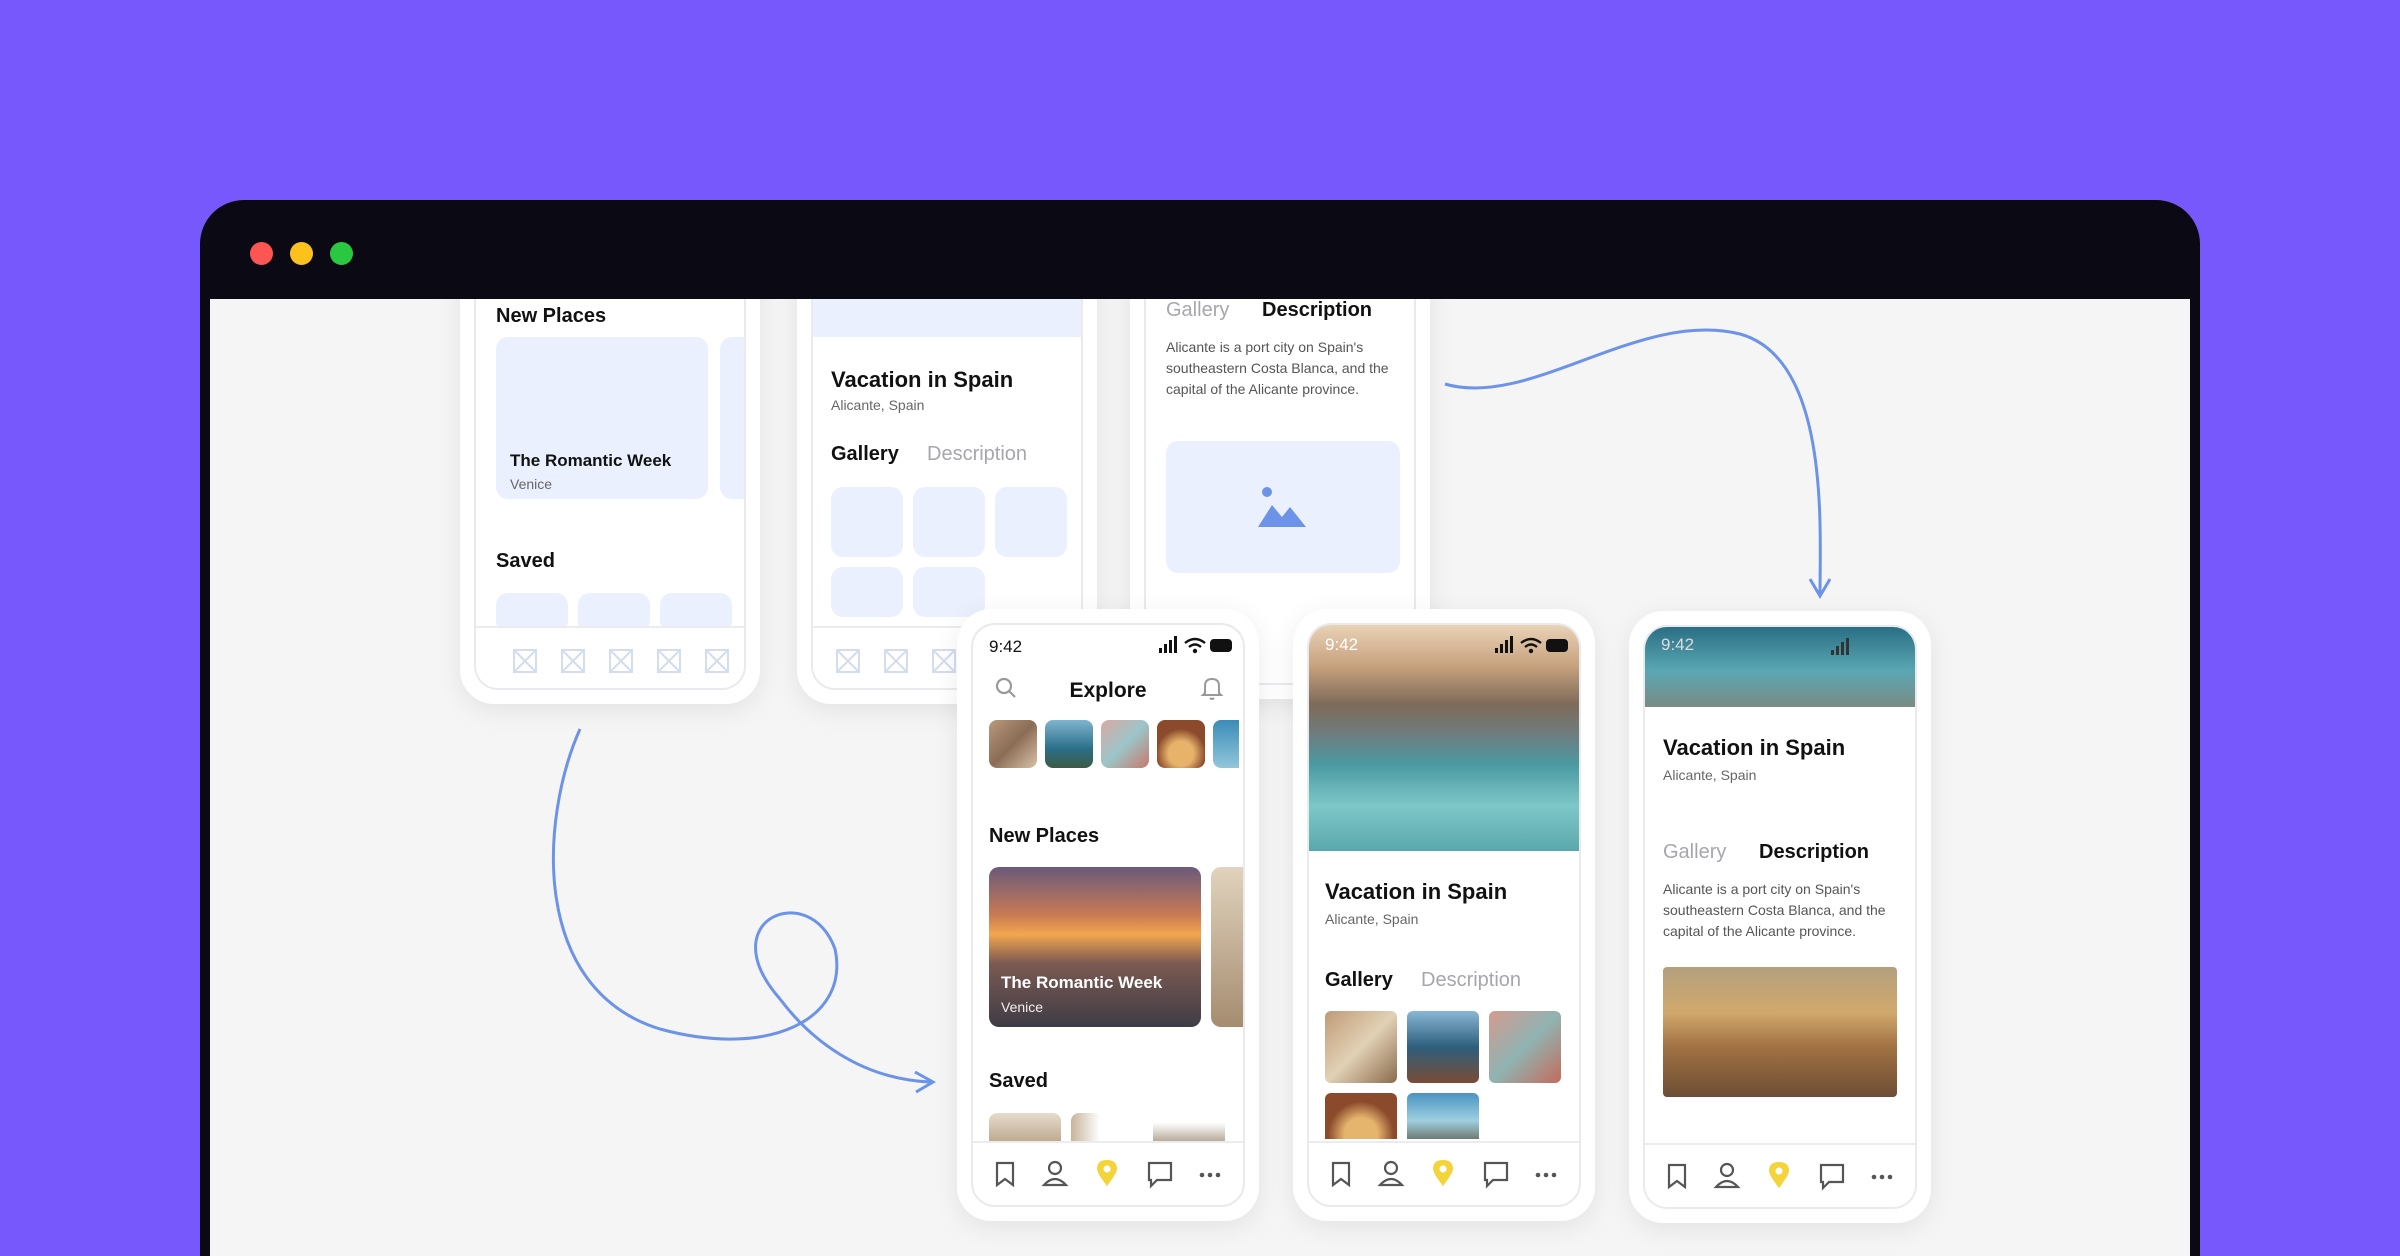  I want to click on window-maximize-button, so click(341, 253).